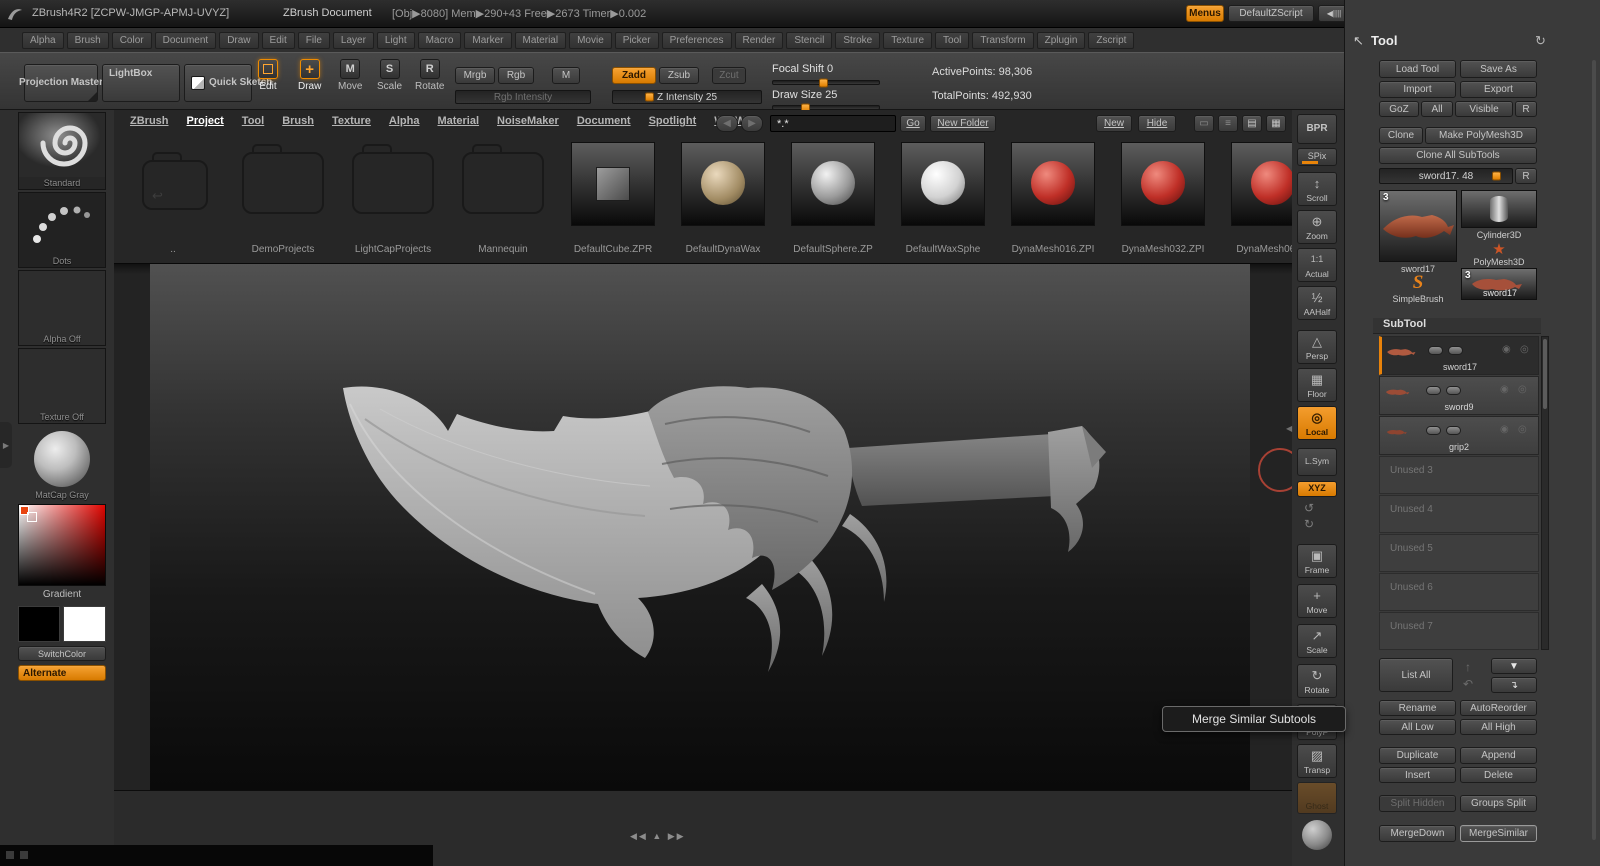 The image size is (1600, 866). What do you see at coordinates (1498, 89) in the screenshot?
I see `export-button: Export` at bounding box center [1498, 89].